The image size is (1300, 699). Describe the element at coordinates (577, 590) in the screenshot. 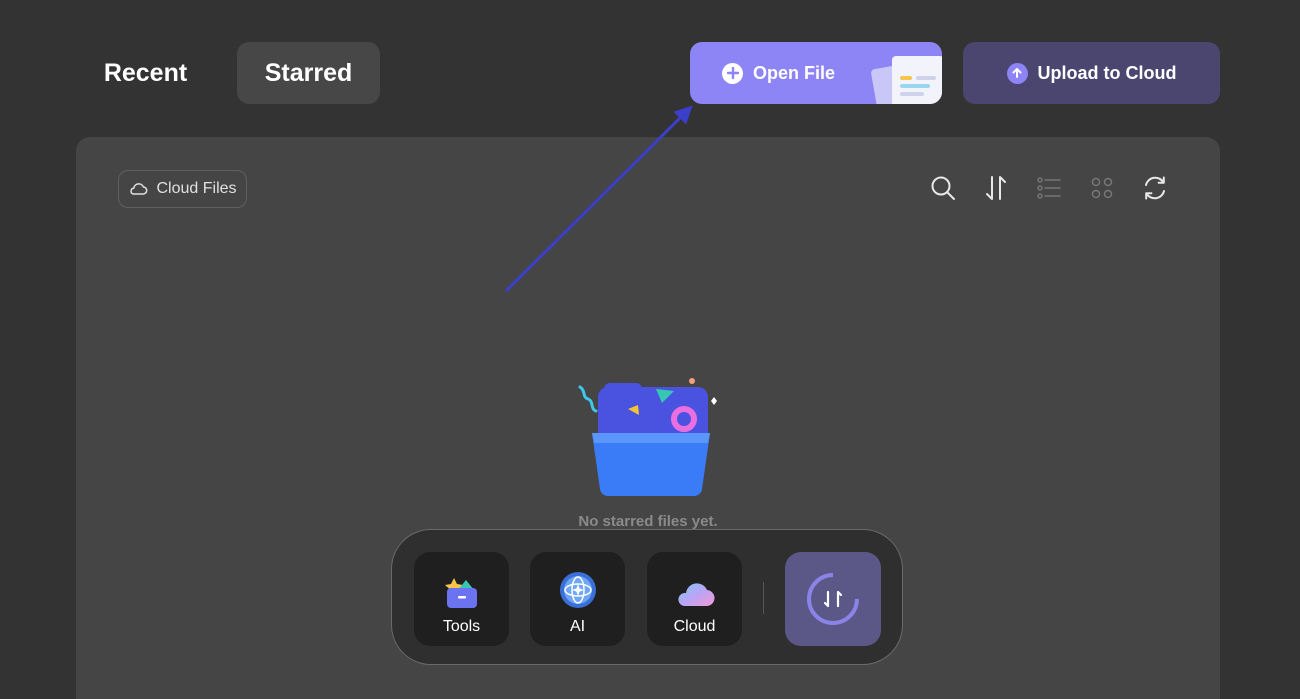

I see `ai-icon` at that location.